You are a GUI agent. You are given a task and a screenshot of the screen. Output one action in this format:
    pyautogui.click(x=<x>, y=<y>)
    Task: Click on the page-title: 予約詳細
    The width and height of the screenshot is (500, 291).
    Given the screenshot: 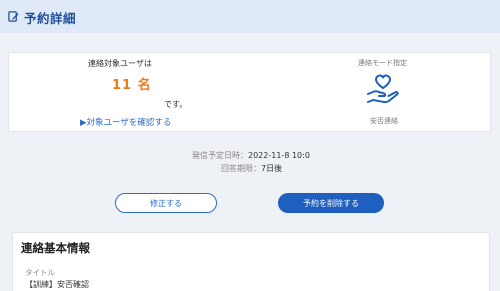 What is the action you would take?
    pyautogui.click(x=50, y=18)
    